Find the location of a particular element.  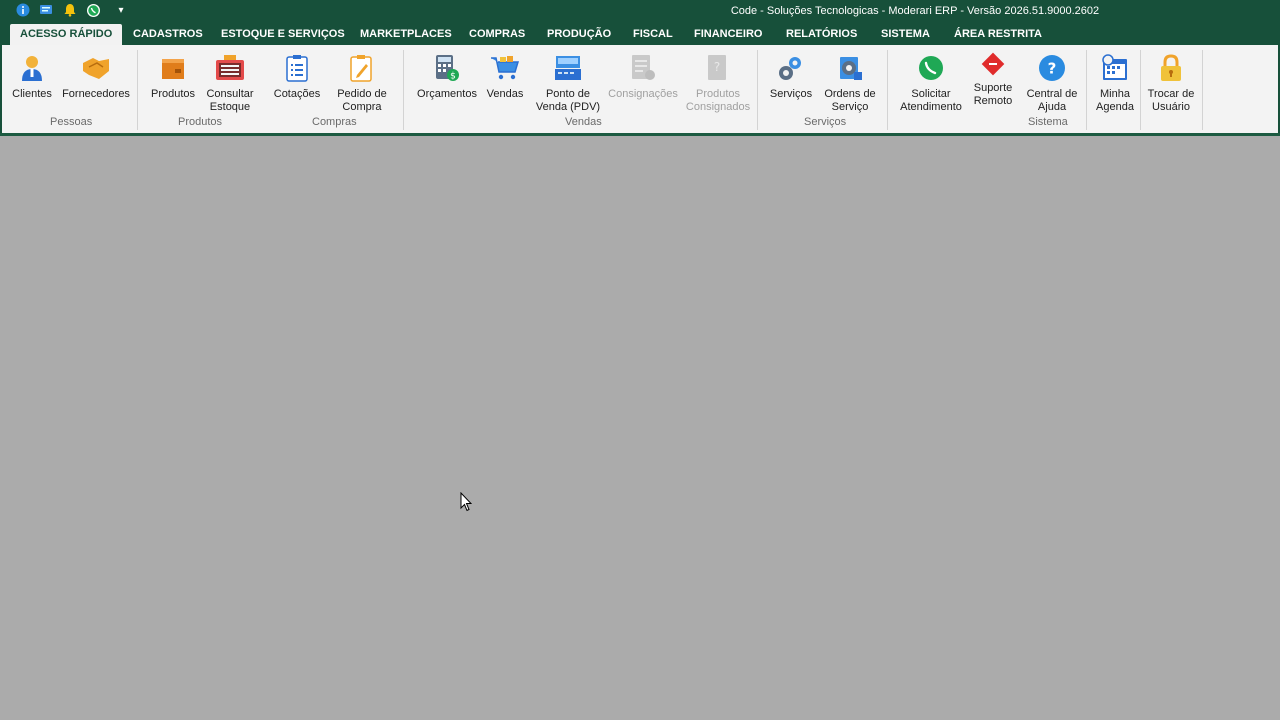

tab-area-restrita: ÁREA RESTRITA is located at coordinates (998, 34).